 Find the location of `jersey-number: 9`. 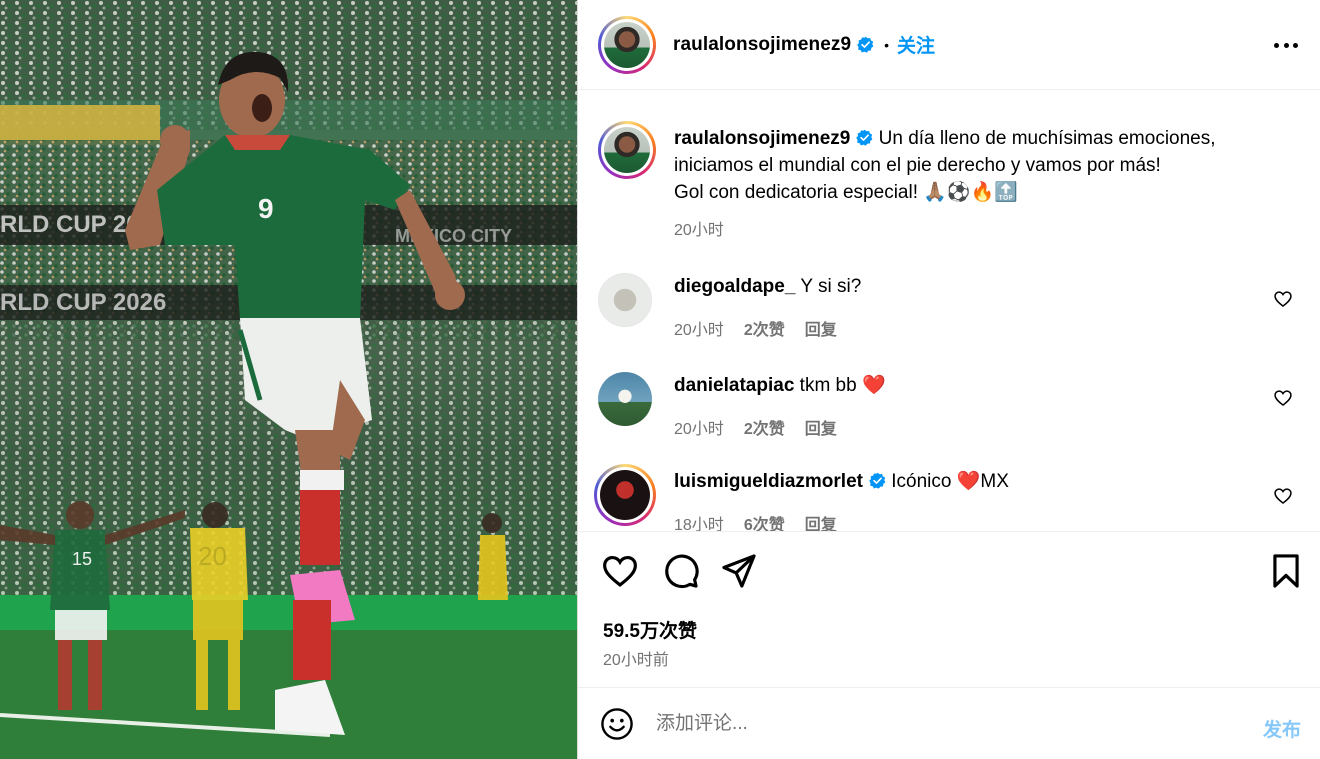

jersey-number: 9 is located at coordinates (266, 208).